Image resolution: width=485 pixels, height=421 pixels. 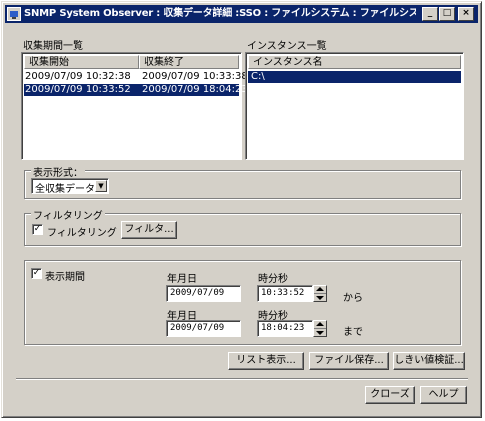 I want to click on period-start: 2009/07/09 10:32:38, so click(x=78, y=76).